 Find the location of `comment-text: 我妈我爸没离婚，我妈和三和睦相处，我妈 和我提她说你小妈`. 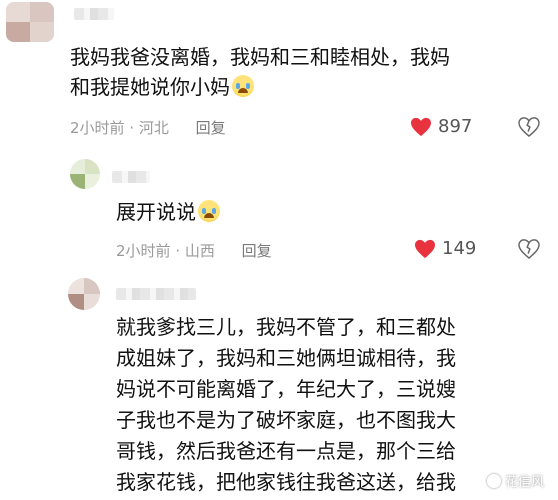

comment-text: 我妈我爸没离婚，我妈和三和睦相处，我妈 和我提她说你小妈 is located at coordinates (260, 72).